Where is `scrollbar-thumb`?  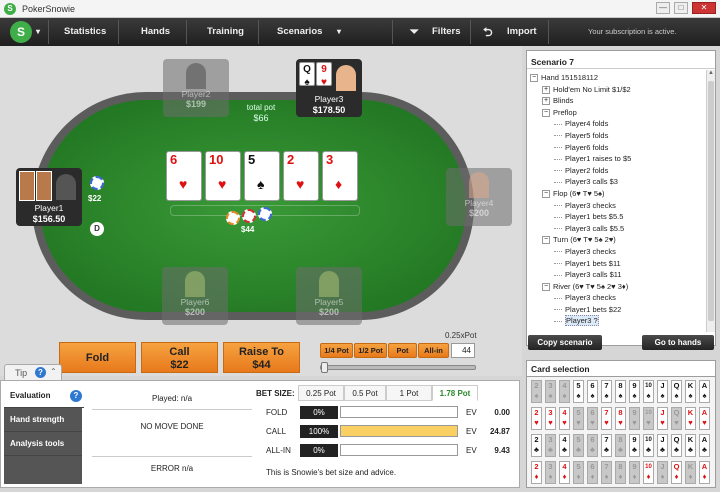
scrollbar-thumb is located at coordinates (711, 201).